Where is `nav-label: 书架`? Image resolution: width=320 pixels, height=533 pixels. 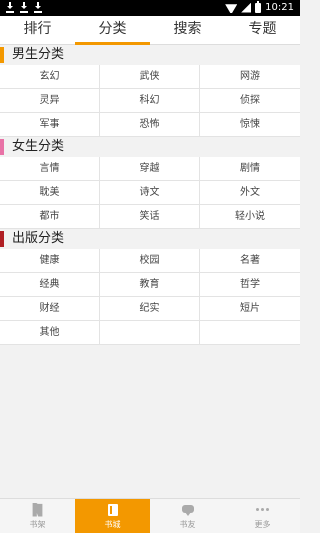
nav-label: 书架 is located at coordinates (37, 524).